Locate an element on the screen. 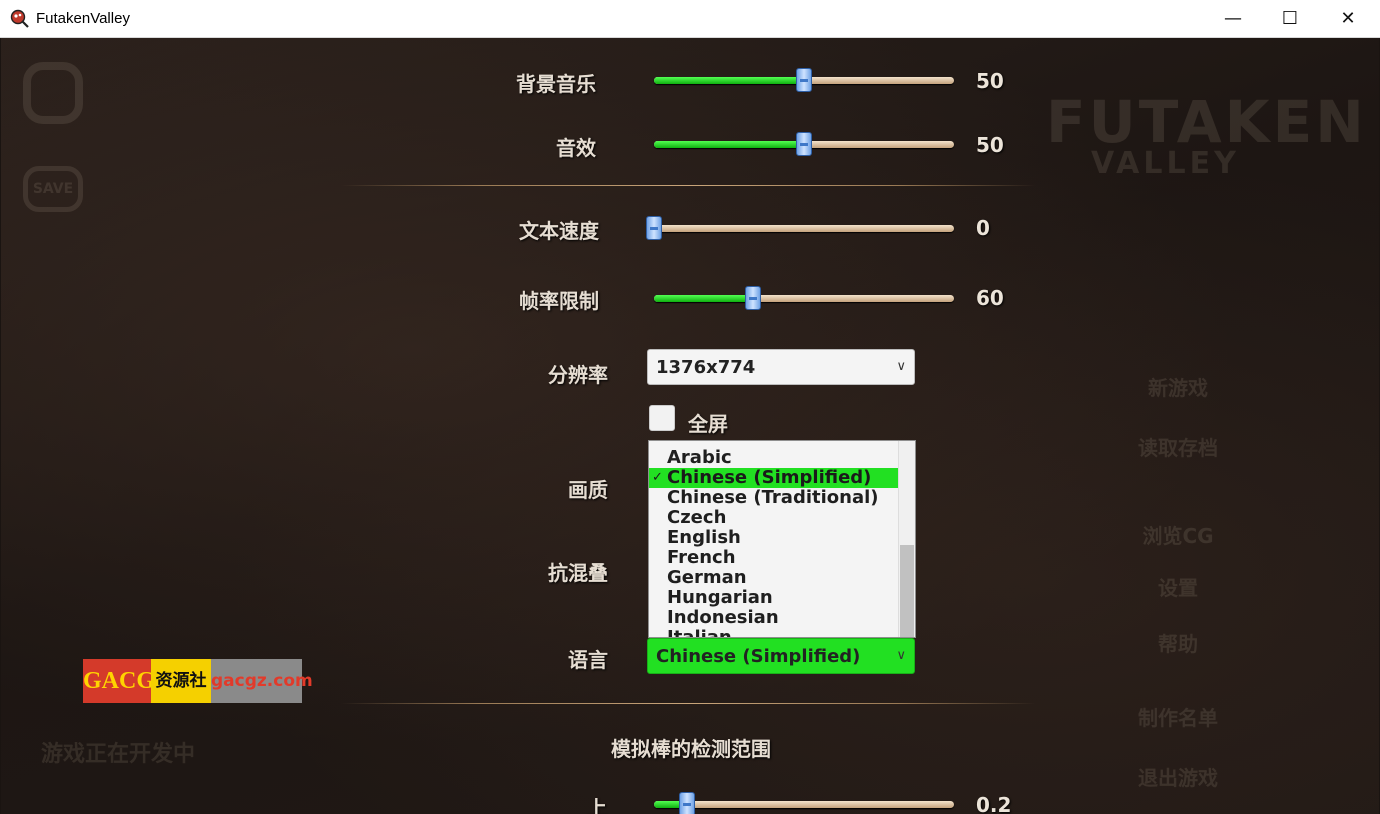  watermark-part-3: gacgz.com is located at coordinates (262, 681).